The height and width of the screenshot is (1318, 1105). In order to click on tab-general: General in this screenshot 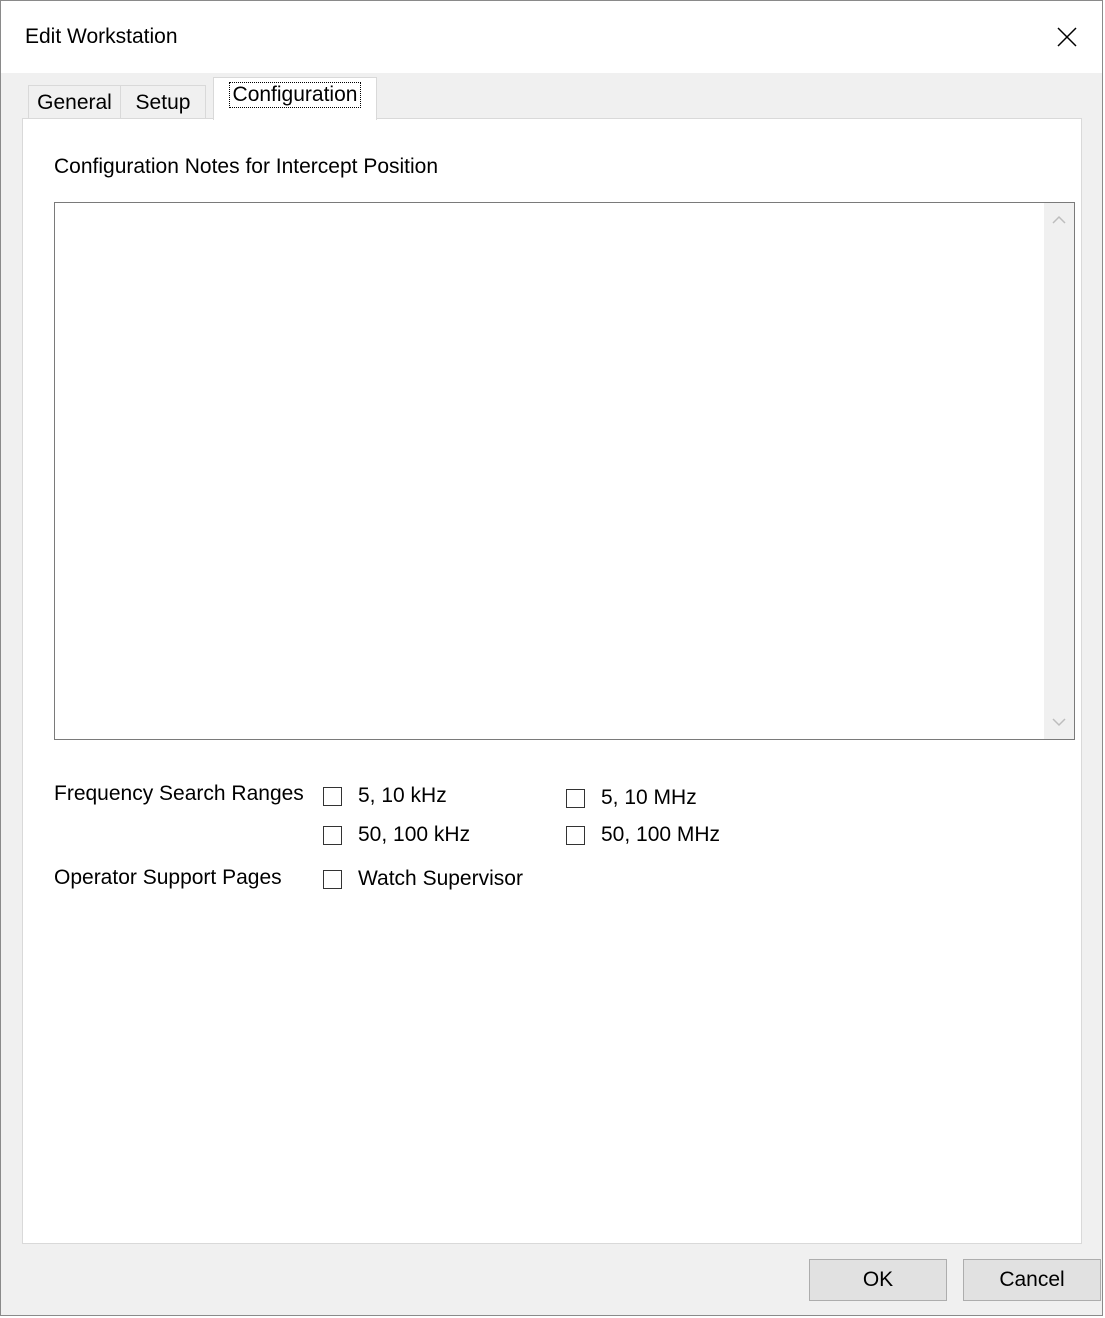, I will do `click(74, 102)`.